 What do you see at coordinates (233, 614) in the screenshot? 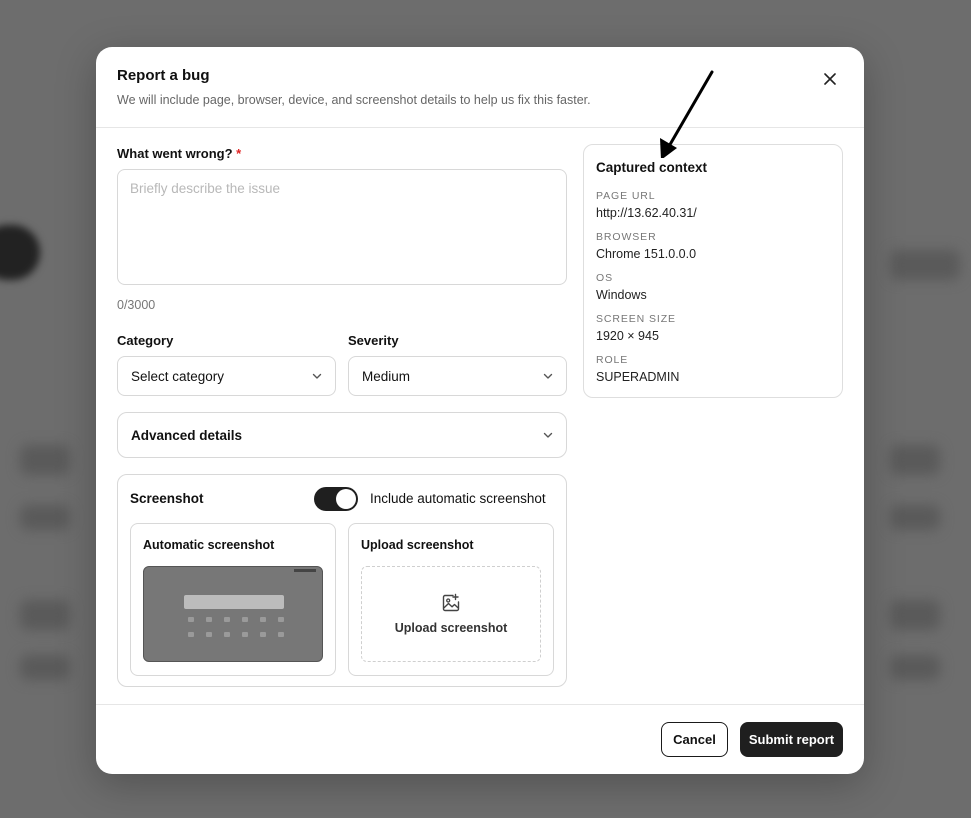
I see `screenshot-thumbnail` at bounding box center [233, 614].